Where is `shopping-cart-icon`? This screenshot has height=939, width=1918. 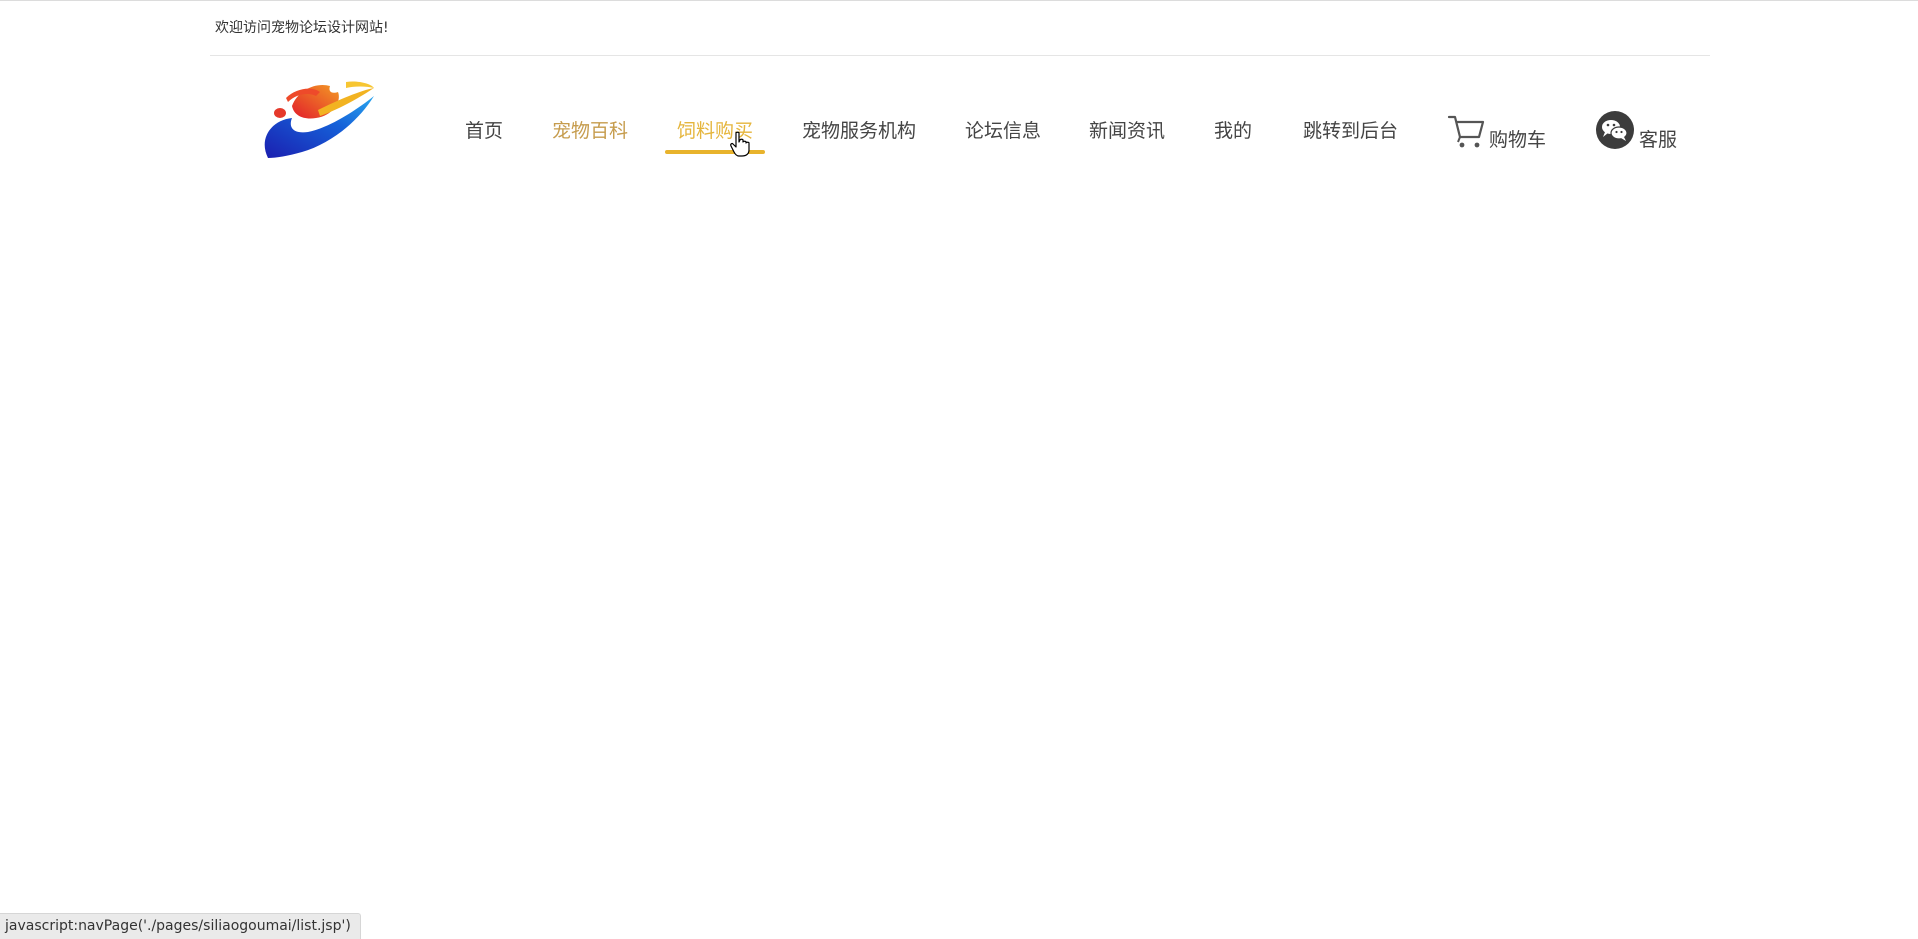
shopping-cart-icon is located at coordinates (1466, 131).